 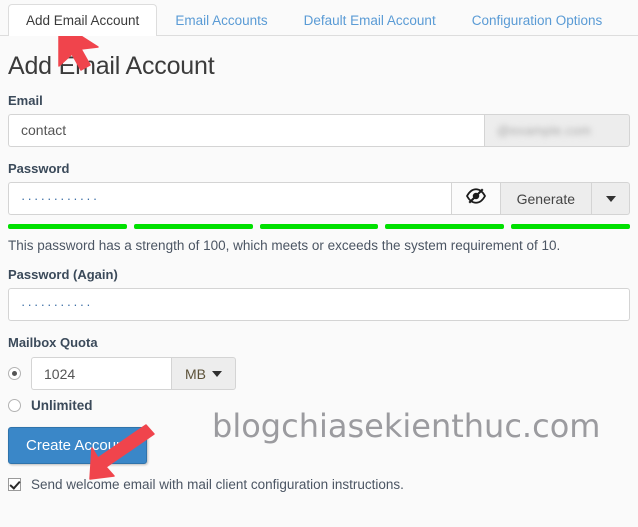 I want to click on quota-fixed-radio, so click(x=14, y=373).